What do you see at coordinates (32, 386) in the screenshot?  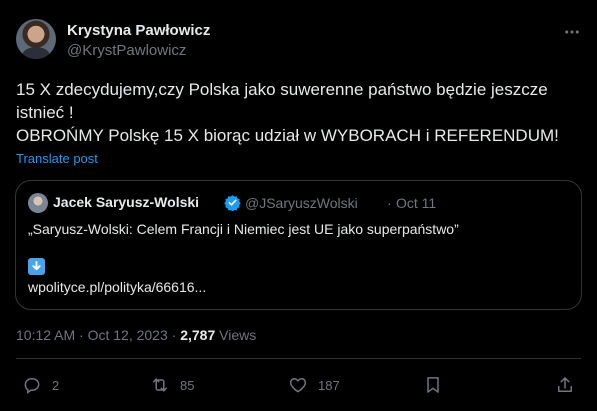 I see `reply-icon` at bounding box center [32, 386].